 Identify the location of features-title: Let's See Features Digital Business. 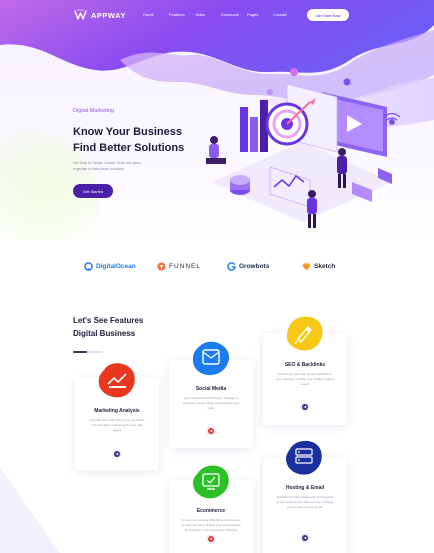
(123, 327).